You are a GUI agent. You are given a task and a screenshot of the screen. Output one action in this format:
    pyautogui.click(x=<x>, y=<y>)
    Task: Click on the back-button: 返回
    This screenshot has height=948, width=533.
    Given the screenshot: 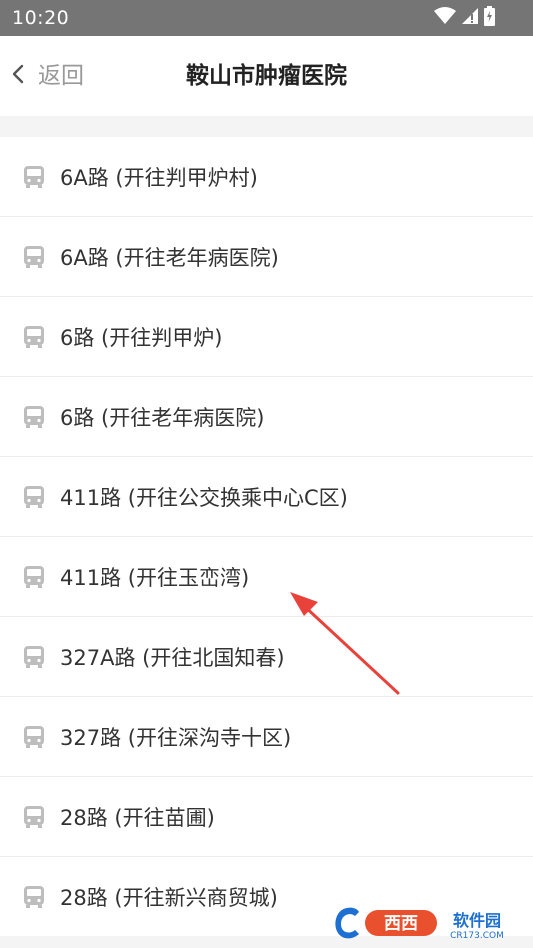 What is the action you would take?
    pyautogui.click(x=47, y=76)
    